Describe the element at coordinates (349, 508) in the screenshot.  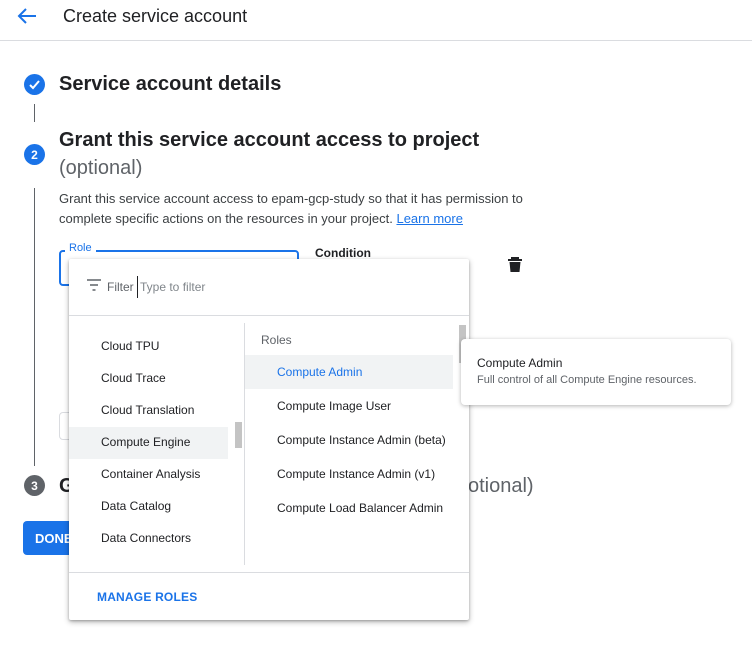
I see `role-item-compute-load-balancer-admin: Compute Load Balancer Admin` at that location.